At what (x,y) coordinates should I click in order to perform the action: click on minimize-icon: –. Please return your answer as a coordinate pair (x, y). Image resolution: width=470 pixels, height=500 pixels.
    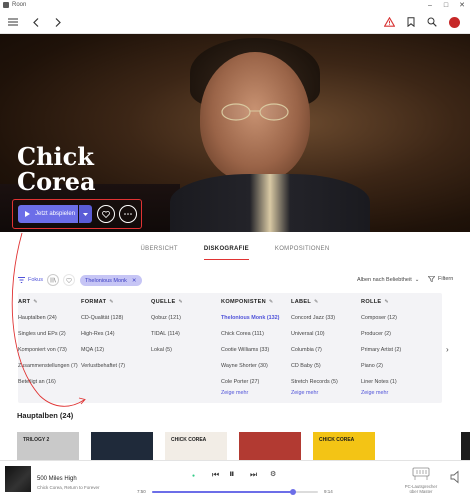
    Looking at the image, I should click on (430, 5).